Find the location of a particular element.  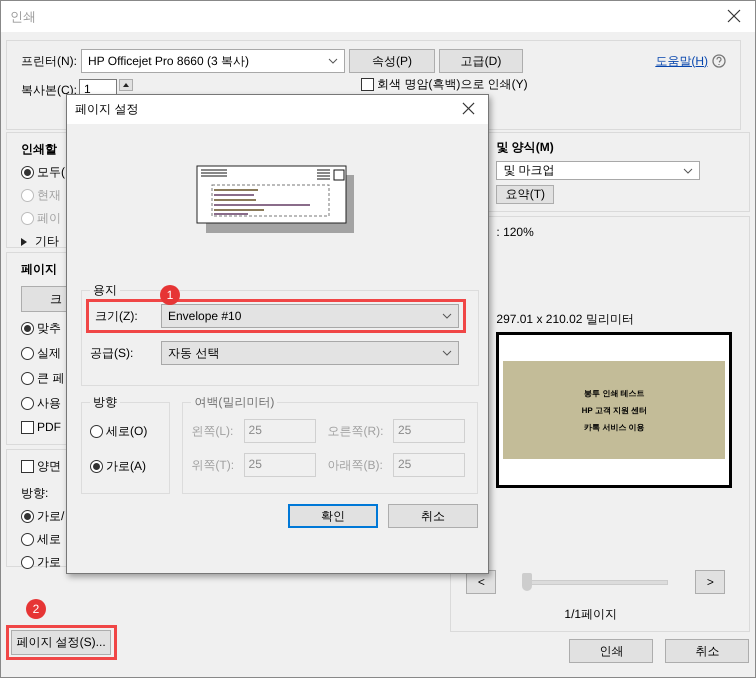

radio-label: 맞추 is located at coordinates (49, 328).